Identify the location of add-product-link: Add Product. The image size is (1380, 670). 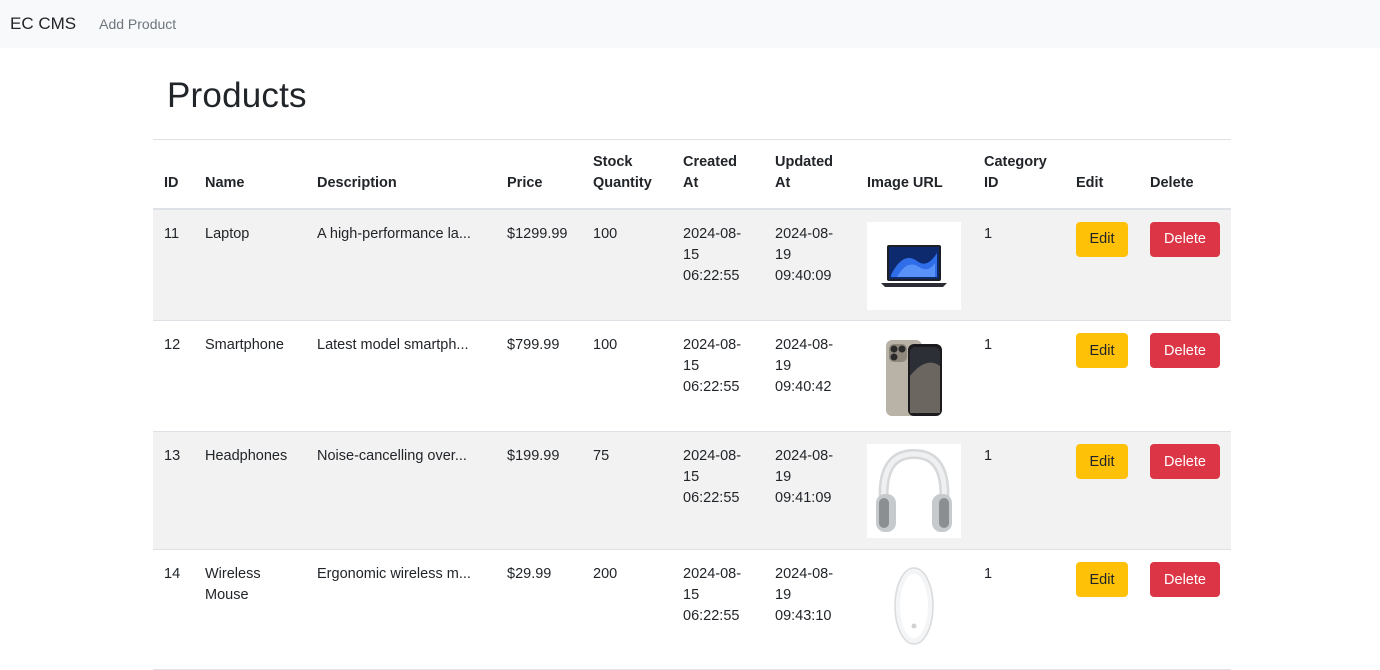
(137, 24).